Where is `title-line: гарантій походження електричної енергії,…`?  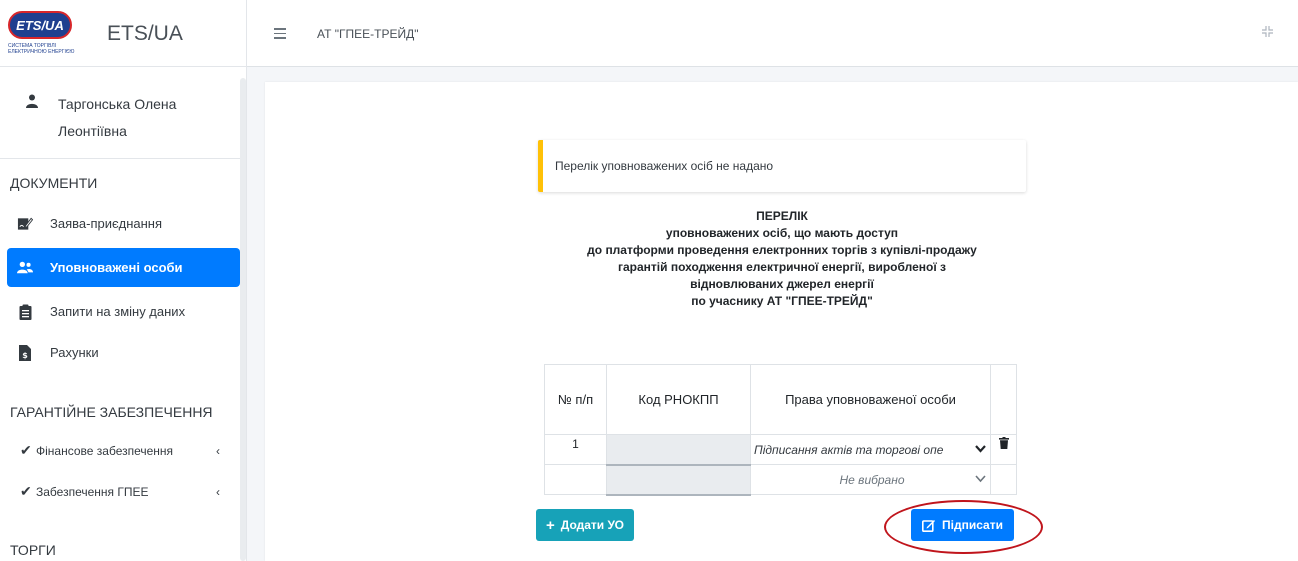 title-line: гарантій походження електричної енергії,… is located at coordinates (782, 267).